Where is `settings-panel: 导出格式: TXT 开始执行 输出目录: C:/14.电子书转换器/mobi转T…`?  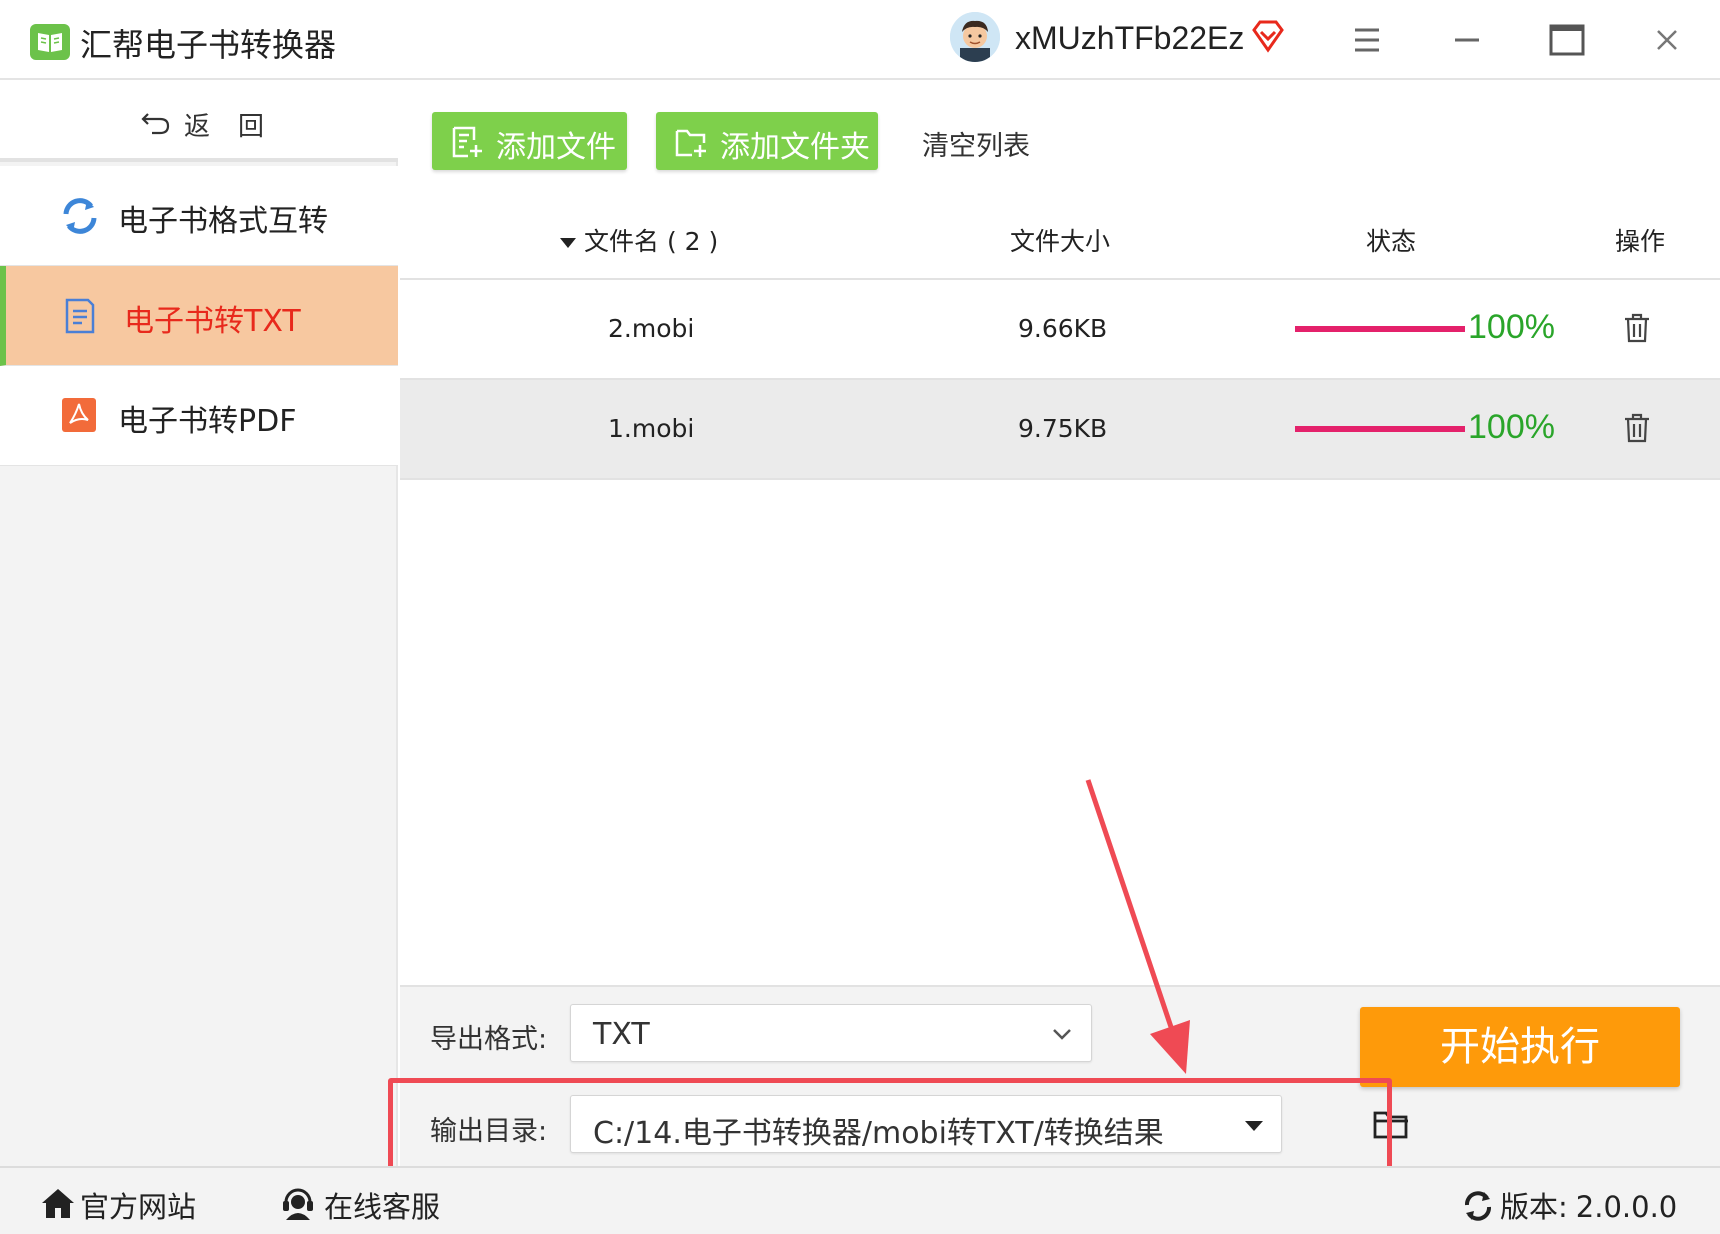 settings-panel: 导出格式: TXT 开始执行 输出目录: C:/14.电子书转换器/mobi转T… is located at coordinates (1060, 1075).